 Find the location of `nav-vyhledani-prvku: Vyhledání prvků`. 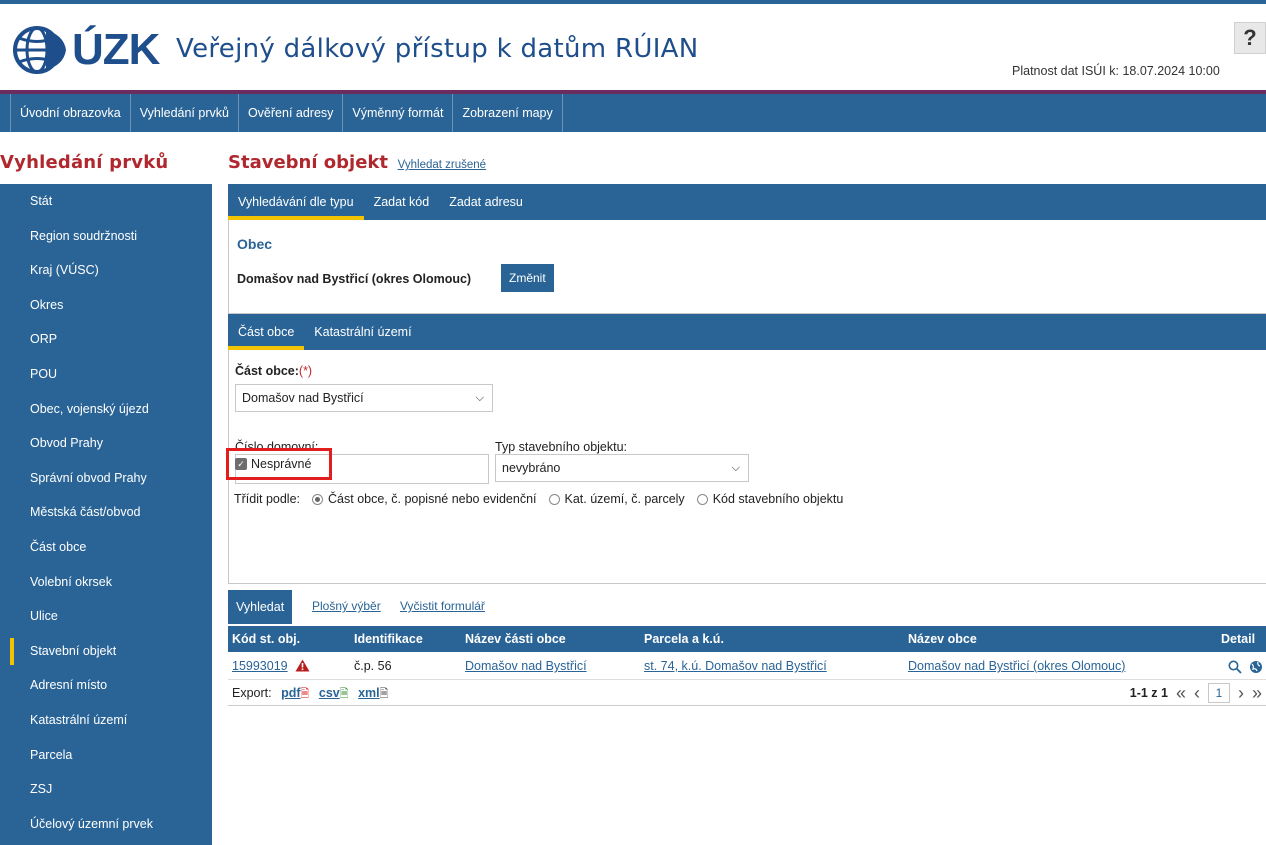

nav-vyhledani-prvku: Vyhledání prvků is located at coordinates (185, 113).